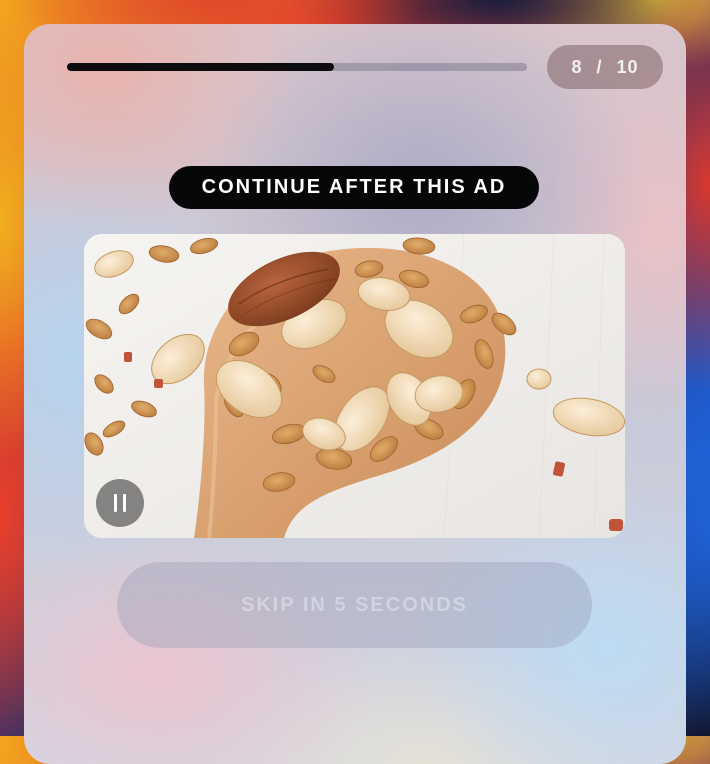 The image size is (710, 764). What do you see at coordinates (605, 67) in the screenshot?
I see `step-counter: 8 / 10` at bounding box center [605, 67].